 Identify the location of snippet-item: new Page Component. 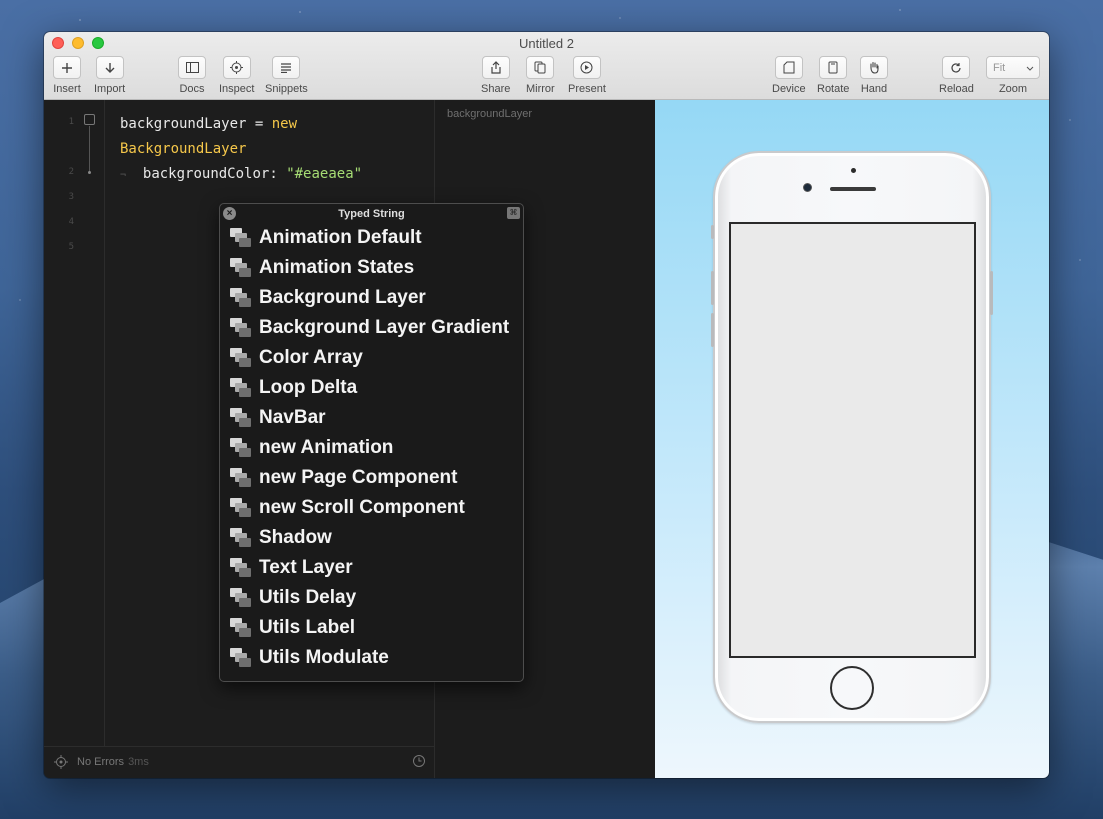
(371, 478).